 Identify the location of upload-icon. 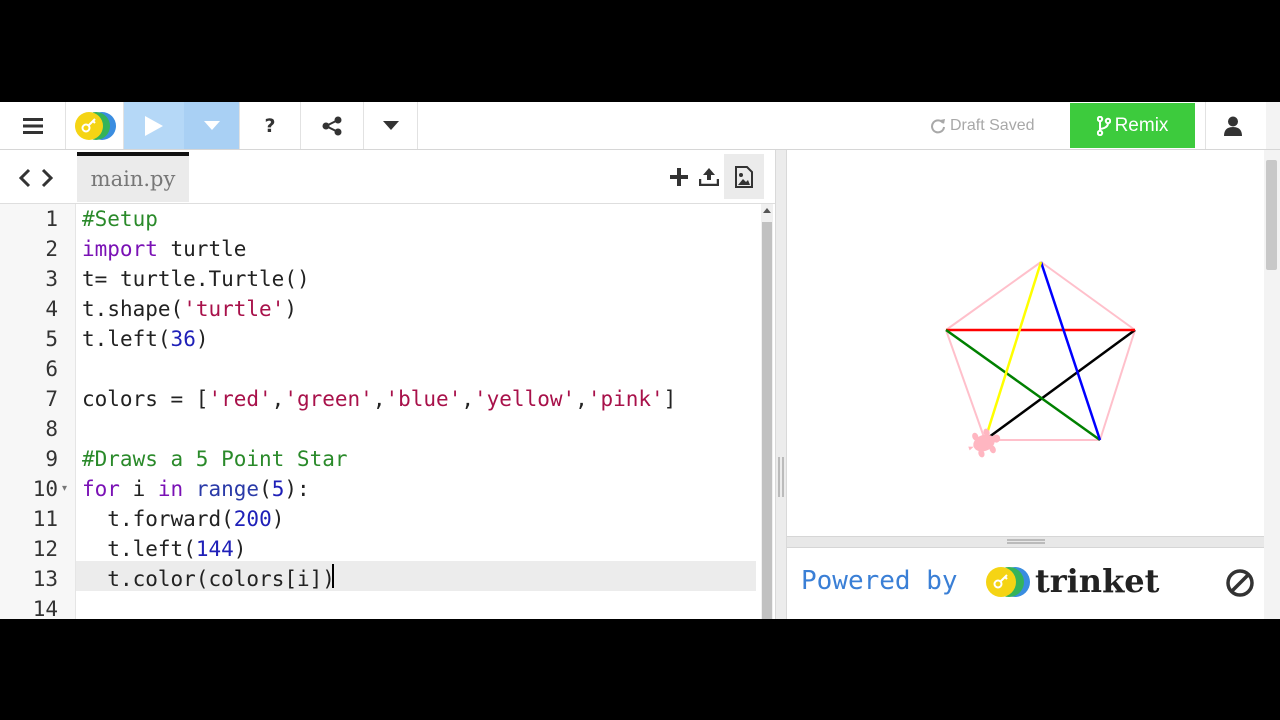
(709, 176).